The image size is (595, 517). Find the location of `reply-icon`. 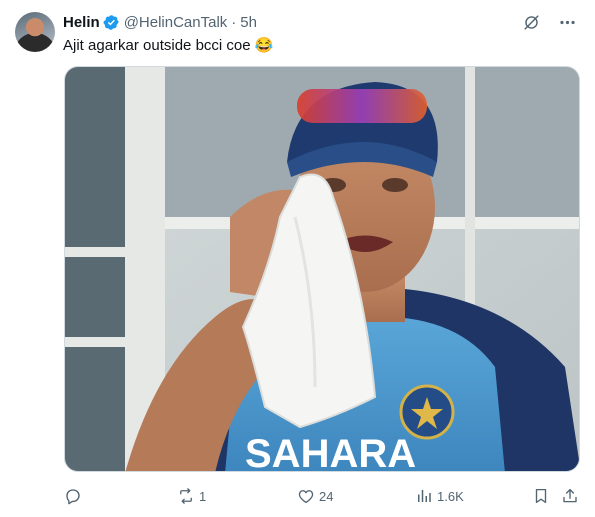

reply-icon is located at coordinates (73, 497).